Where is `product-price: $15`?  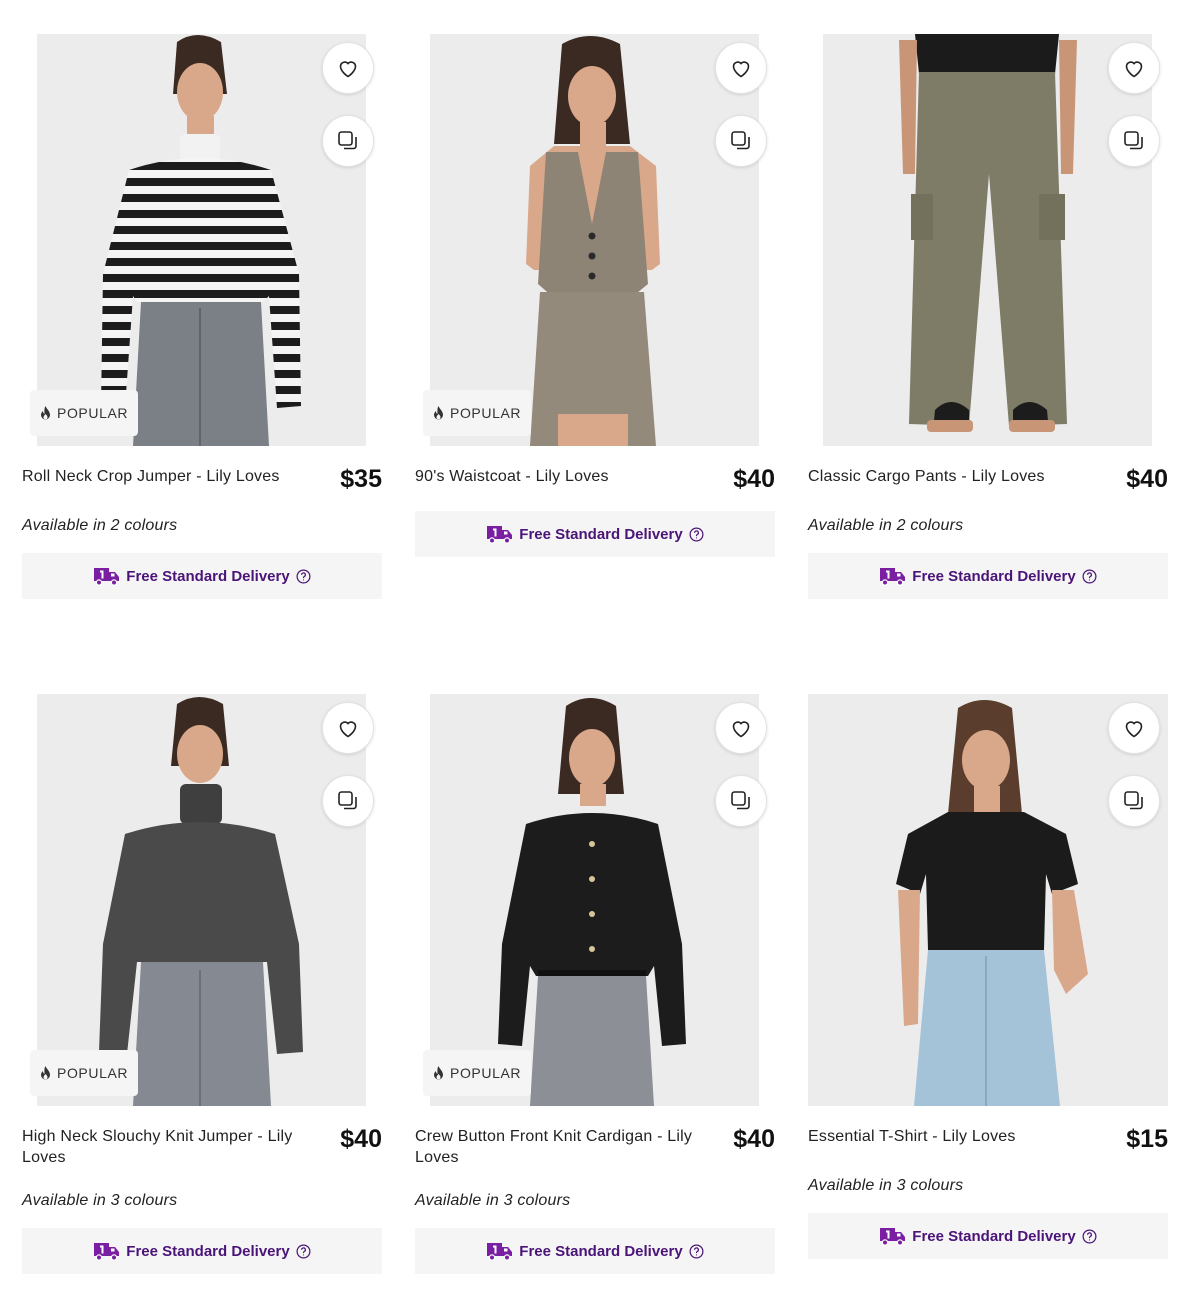
product-price: $15 is located at coordinates (1147, 1139).